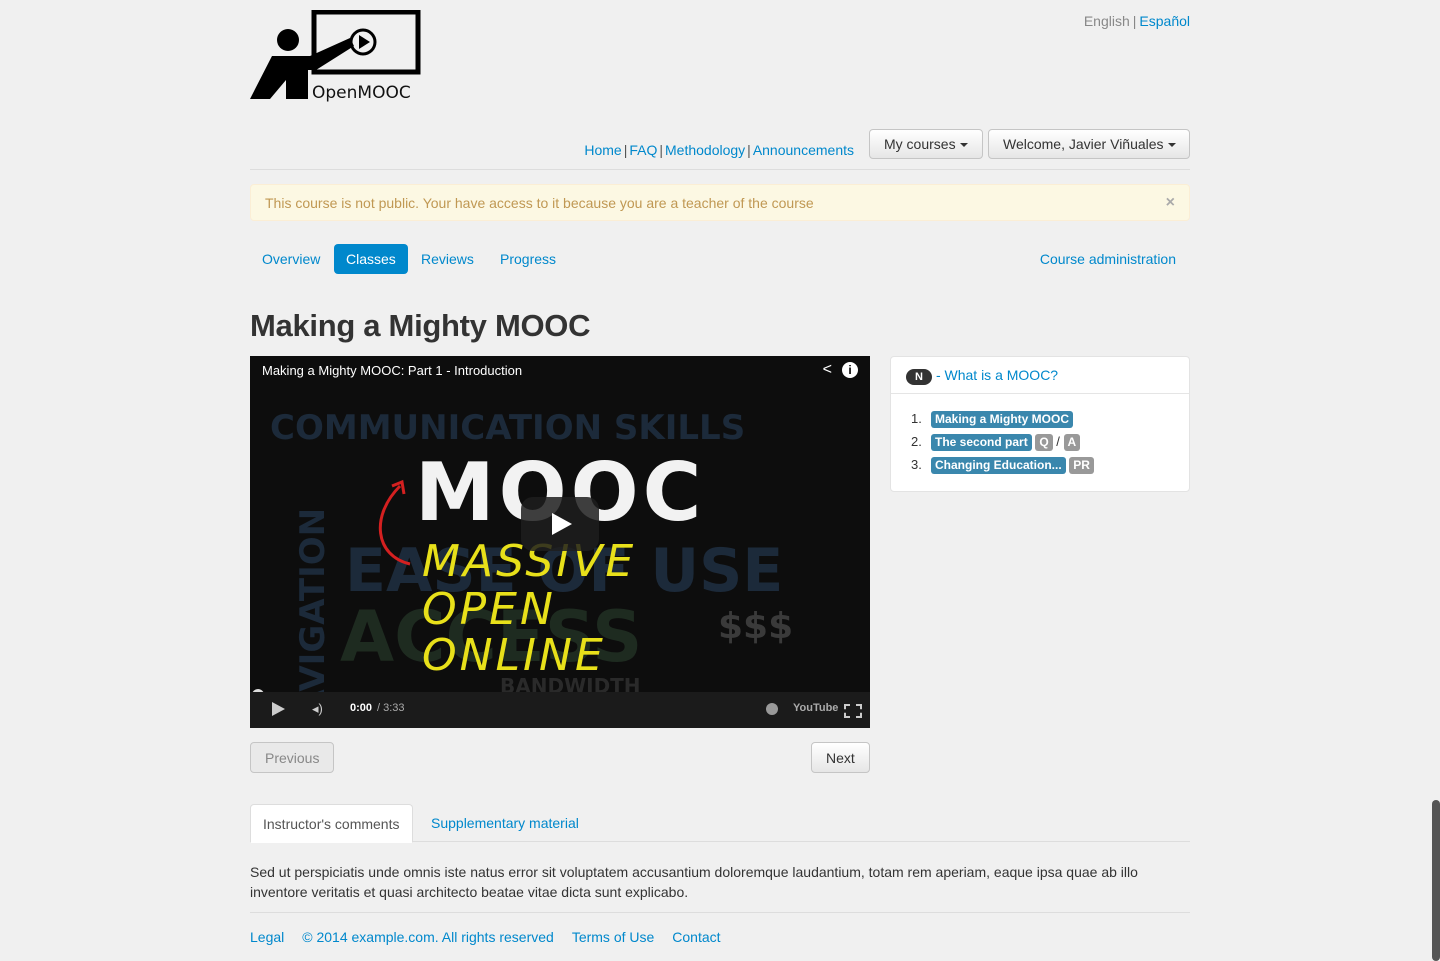 The width and height of the screenshot is (1440, 961). I want to click on tab-reviews: Reviews, so click(447, 259).